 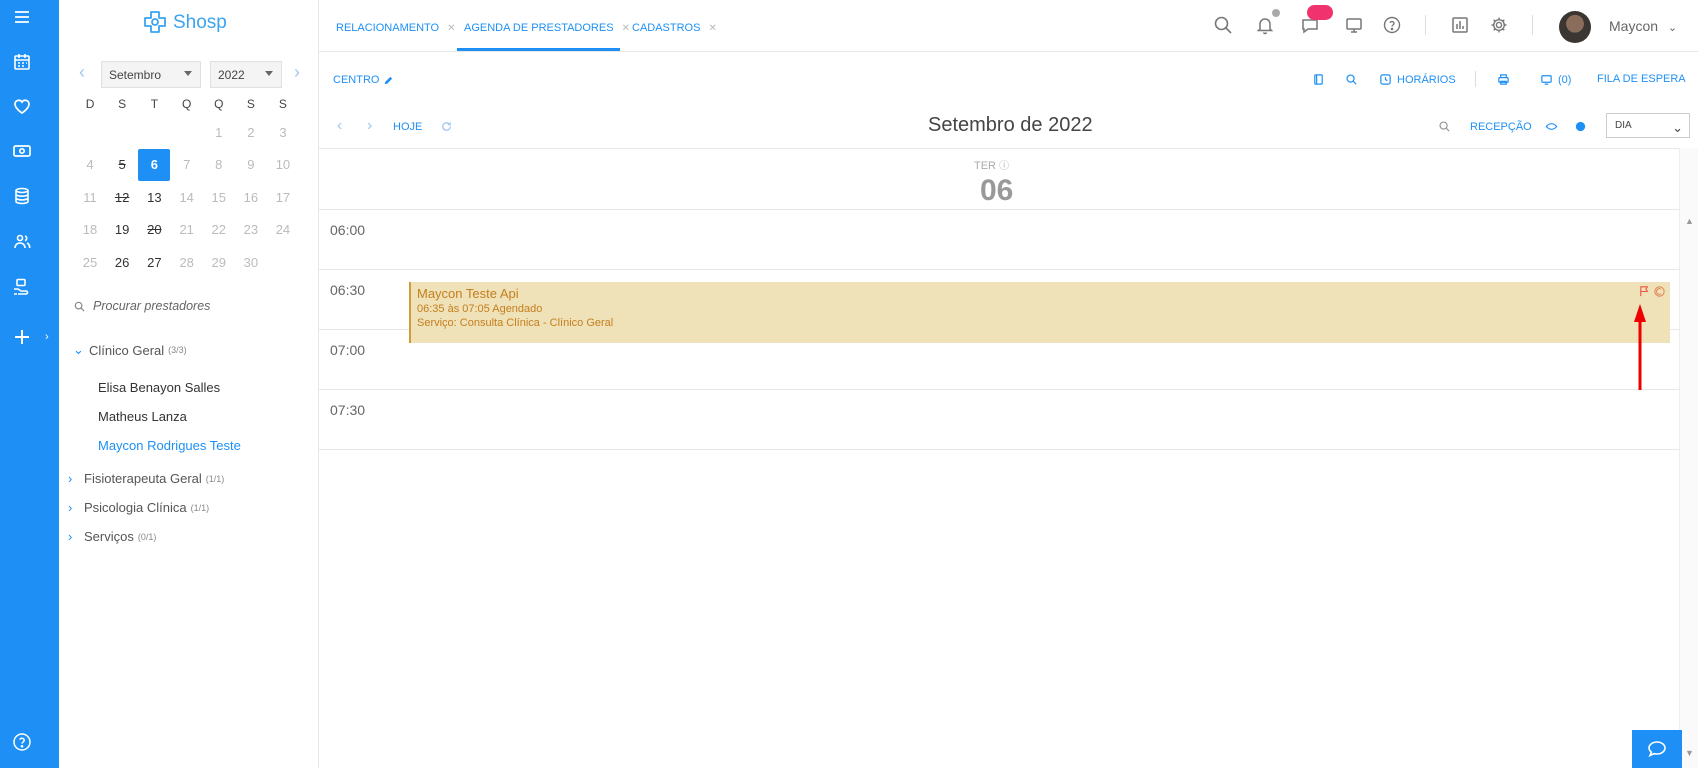 What do you see at coordinates (177, 350) in the screenshot?
I see `group-count: (3/3)` at bounding box center [177, 350].